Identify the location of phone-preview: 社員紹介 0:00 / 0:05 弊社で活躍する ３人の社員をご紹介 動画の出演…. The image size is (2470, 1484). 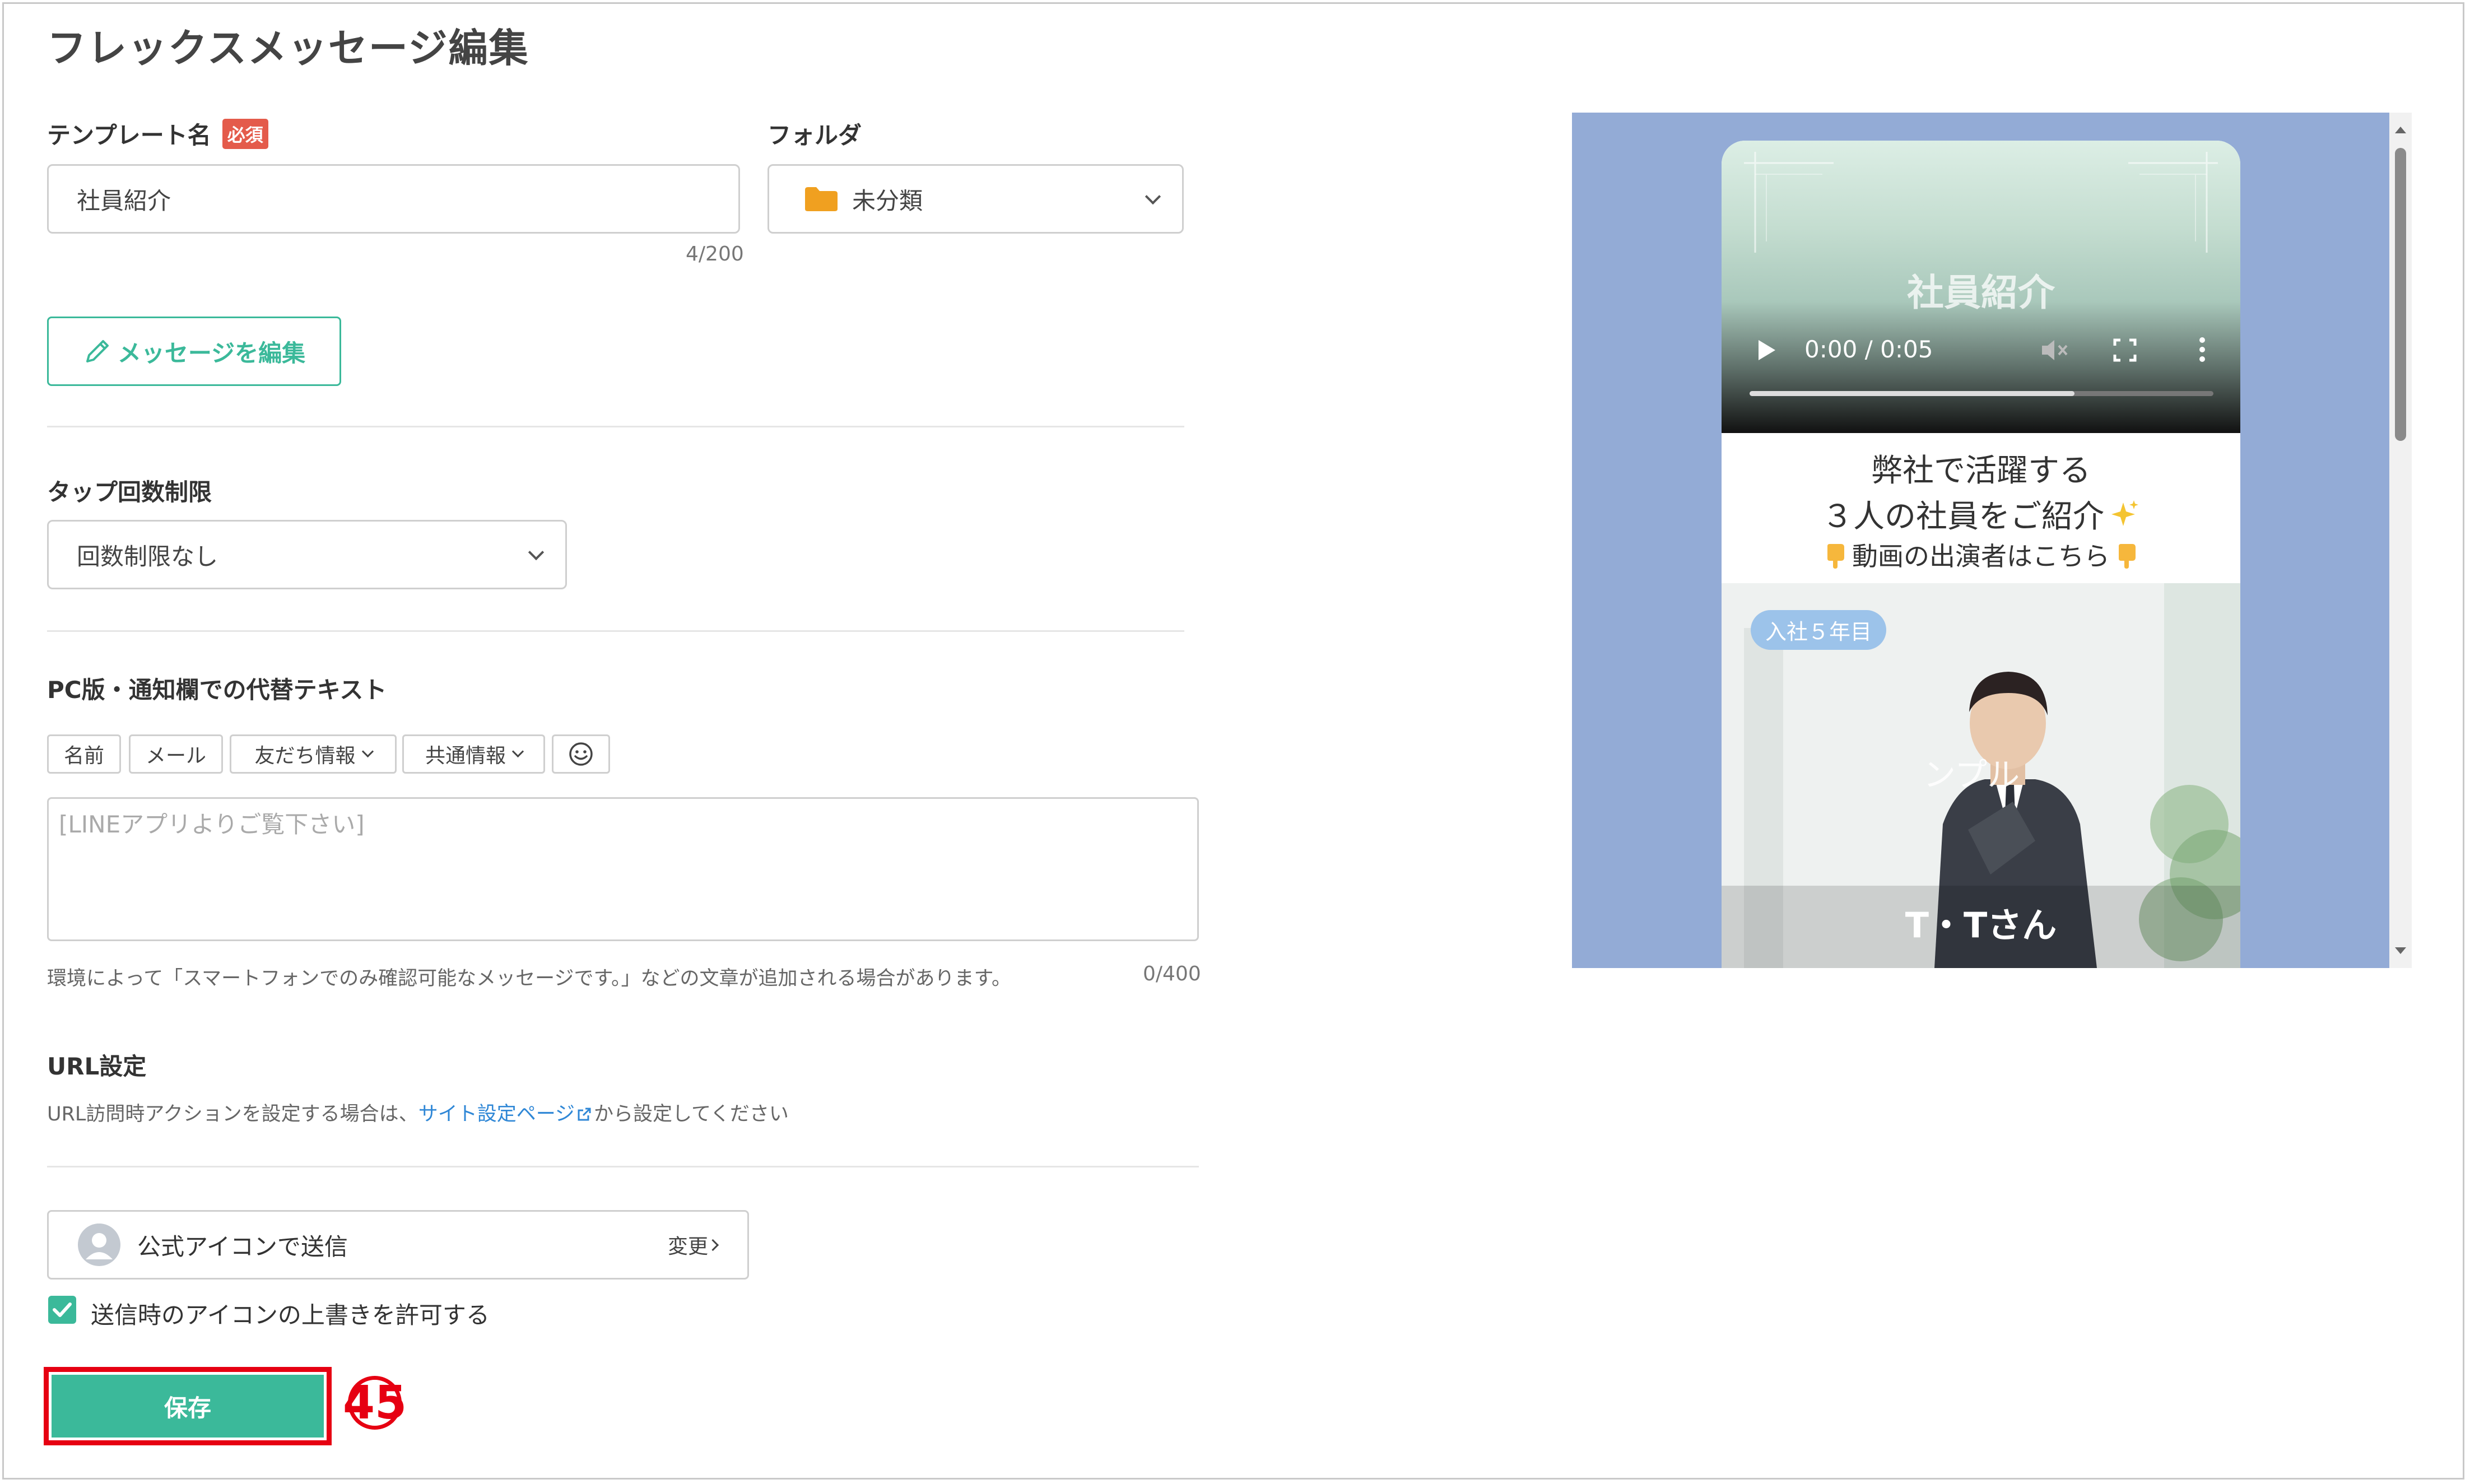
(1981, 554).